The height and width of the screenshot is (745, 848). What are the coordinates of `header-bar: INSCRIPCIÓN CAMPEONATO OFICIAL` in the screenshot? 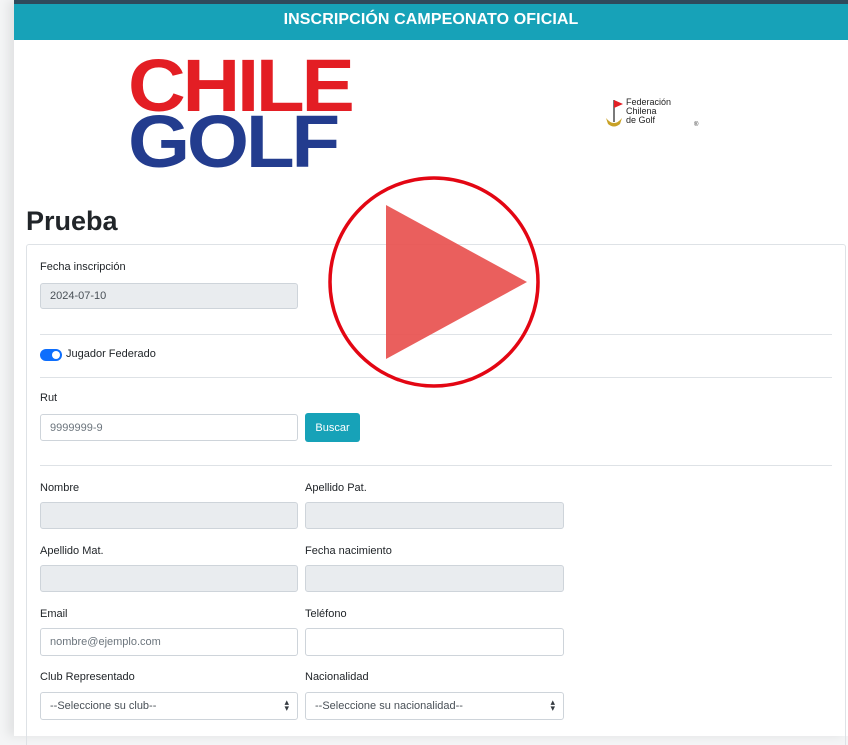 It's located at (431, 20).